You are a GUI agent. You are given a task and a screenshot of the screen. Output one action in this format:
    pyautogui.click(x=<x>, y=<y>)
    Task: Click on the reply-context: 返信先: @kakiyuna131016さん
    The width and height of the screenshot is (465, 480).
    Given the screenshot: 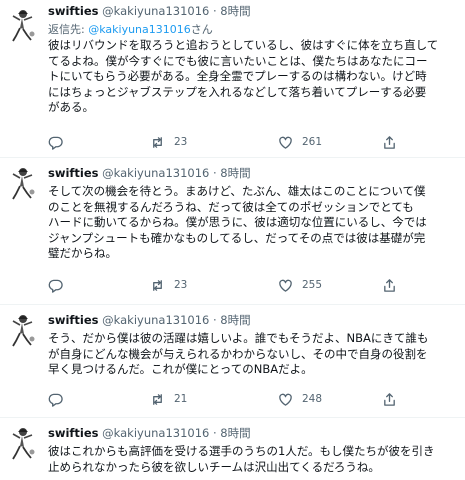 What is the action you would take?
    pyautogui.click(x=130, y=29)
    